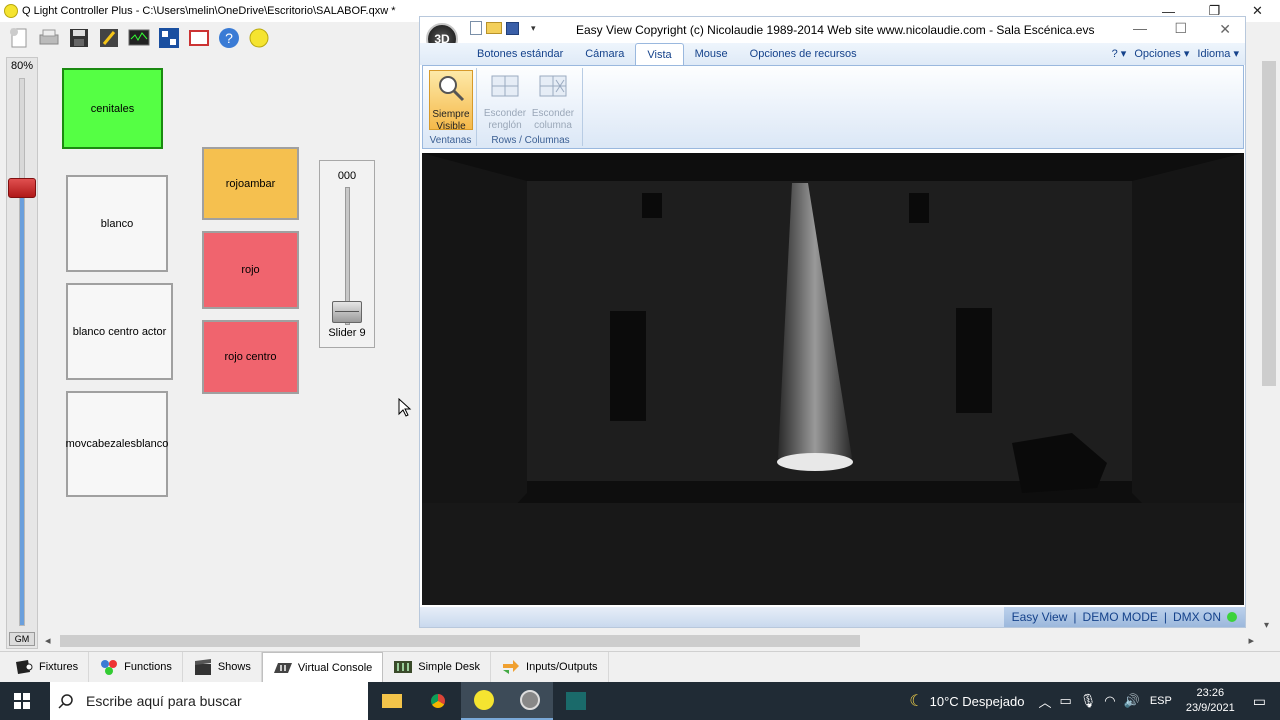 The width and height of the screenshot is (1280, 720). I want to click on tab-inputs-outputs: Inputs/Outputs, so click(550, 667).